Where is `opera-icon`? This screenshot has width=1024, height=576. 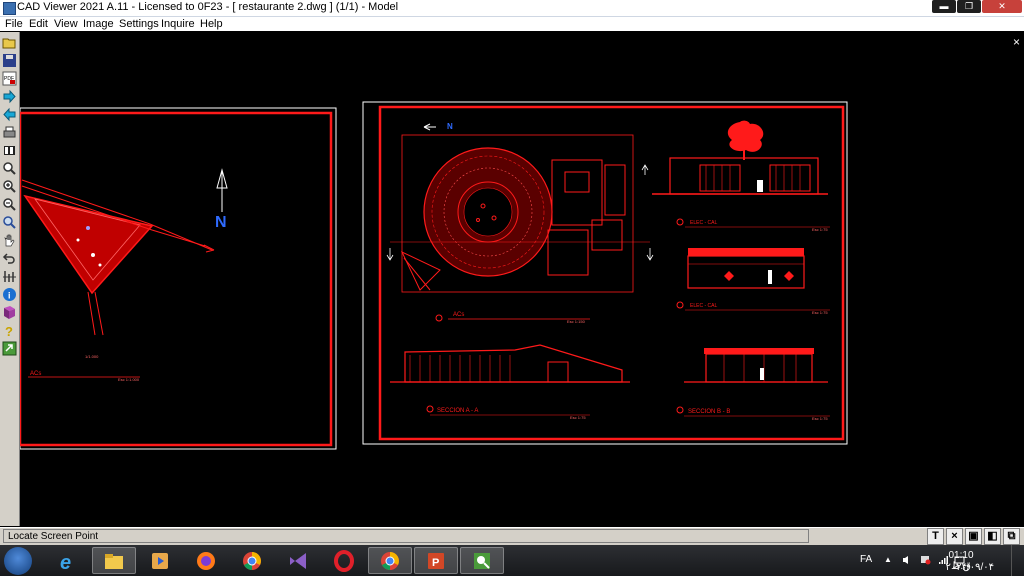
opera-icon is located at coordinates (344, 560).